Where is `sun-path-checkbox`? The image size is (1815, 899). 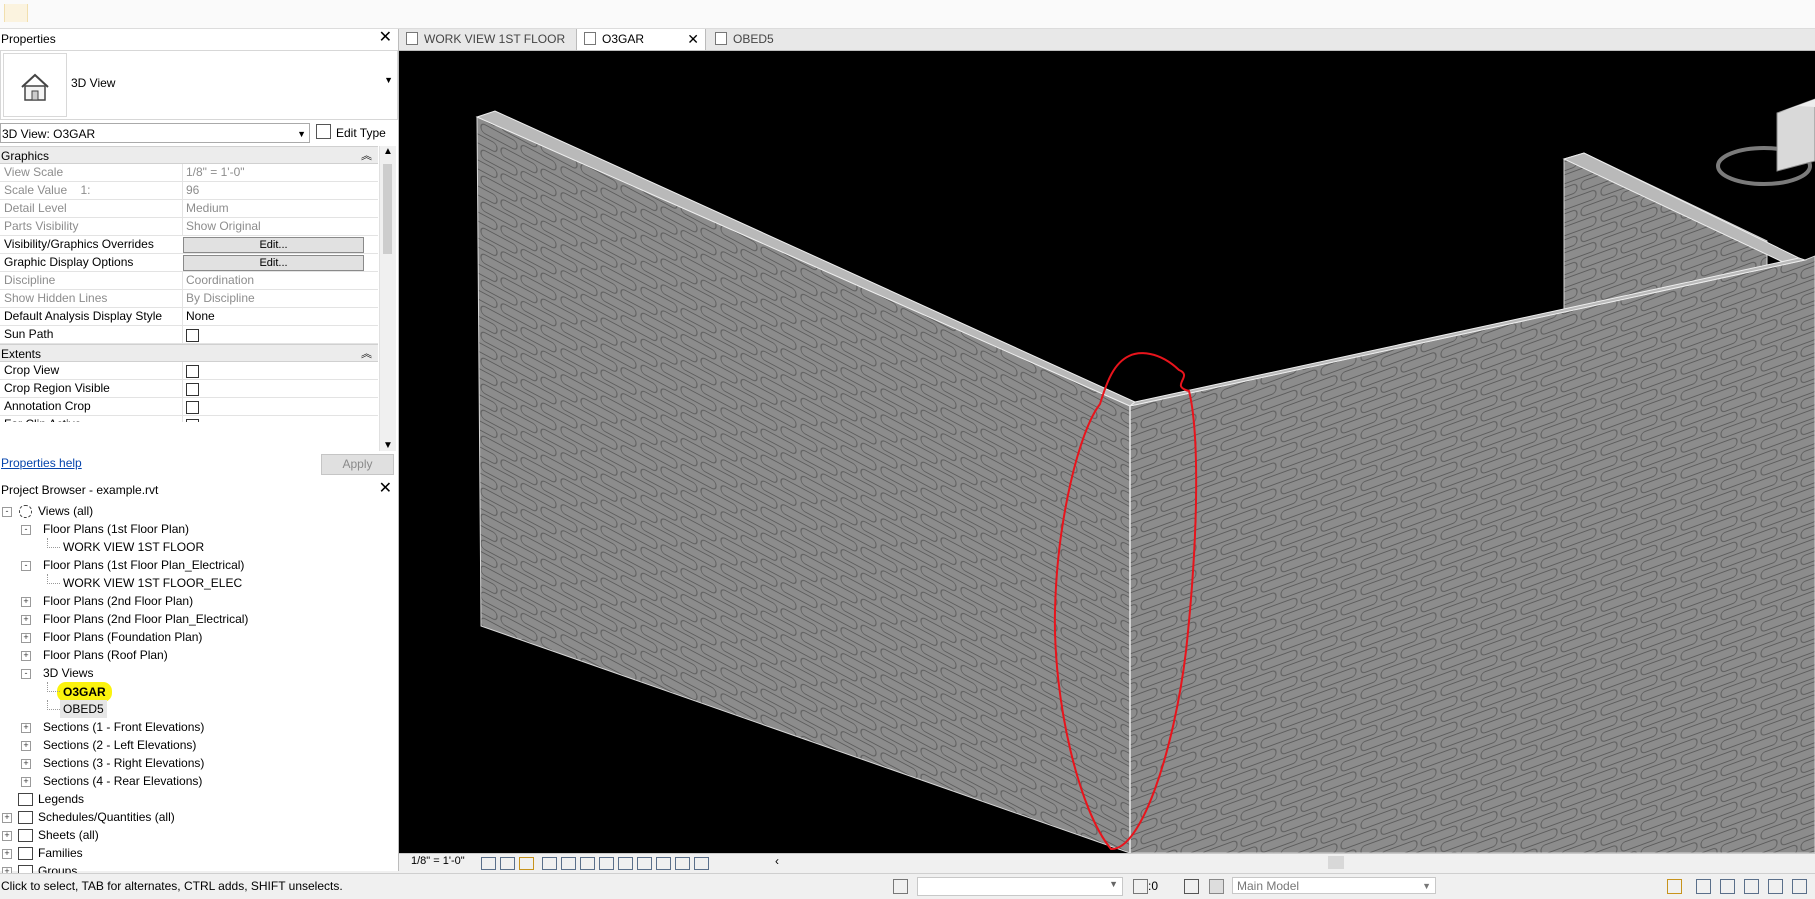
sun-path-checkbox is located at coordinates (192, 335).